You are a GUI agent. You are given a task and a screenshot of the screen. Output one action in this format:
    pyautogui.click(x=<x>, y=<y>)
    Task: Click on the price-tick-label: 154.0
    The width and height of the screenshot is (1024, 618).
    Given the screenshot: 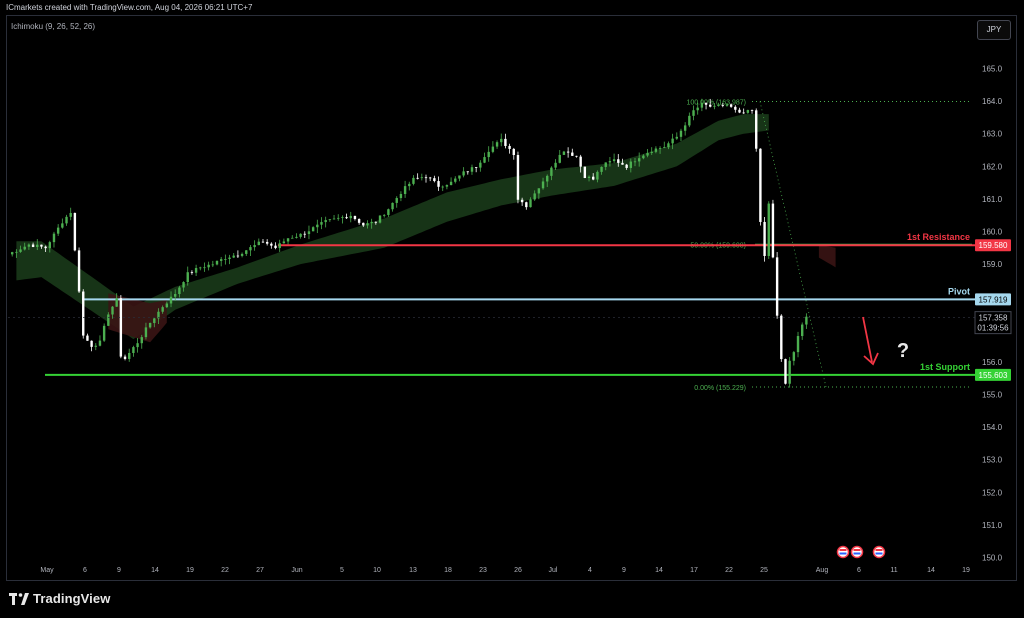 What is the action you would take?
    pyautogui.click(x=992, y=427)
    